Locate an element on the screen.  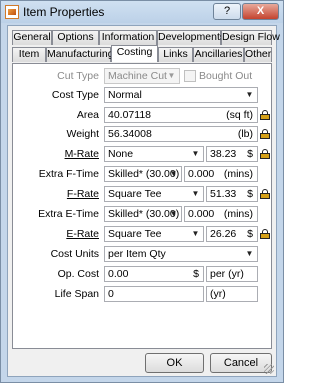
life-span-label: Life Span is located at coordinates (76, 294).